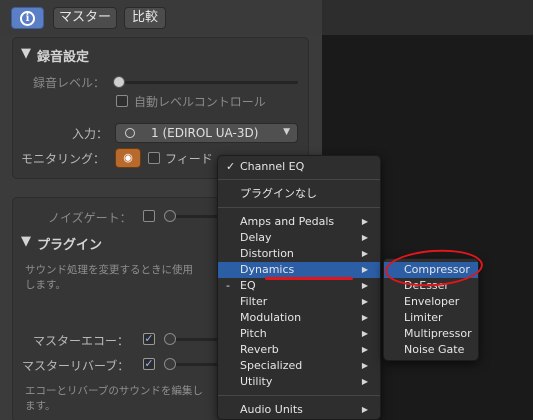 This screenshot has width=533, height=420. Describe the element at coordinates (170, 216) in the screenshot. I see `noise-gate-knob` at that location.